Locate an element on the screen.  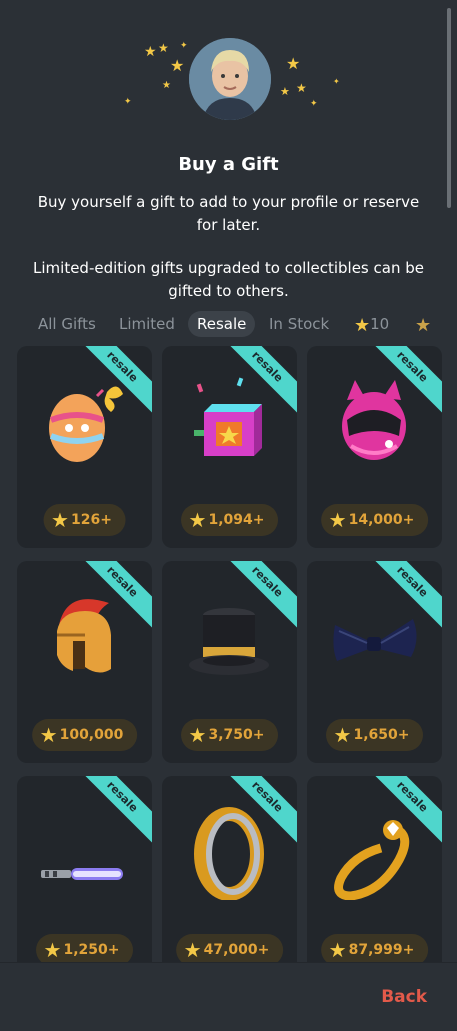
gift-card-spartan-helmet: resale ★ 100,000 is located at coordinates (84, 662).